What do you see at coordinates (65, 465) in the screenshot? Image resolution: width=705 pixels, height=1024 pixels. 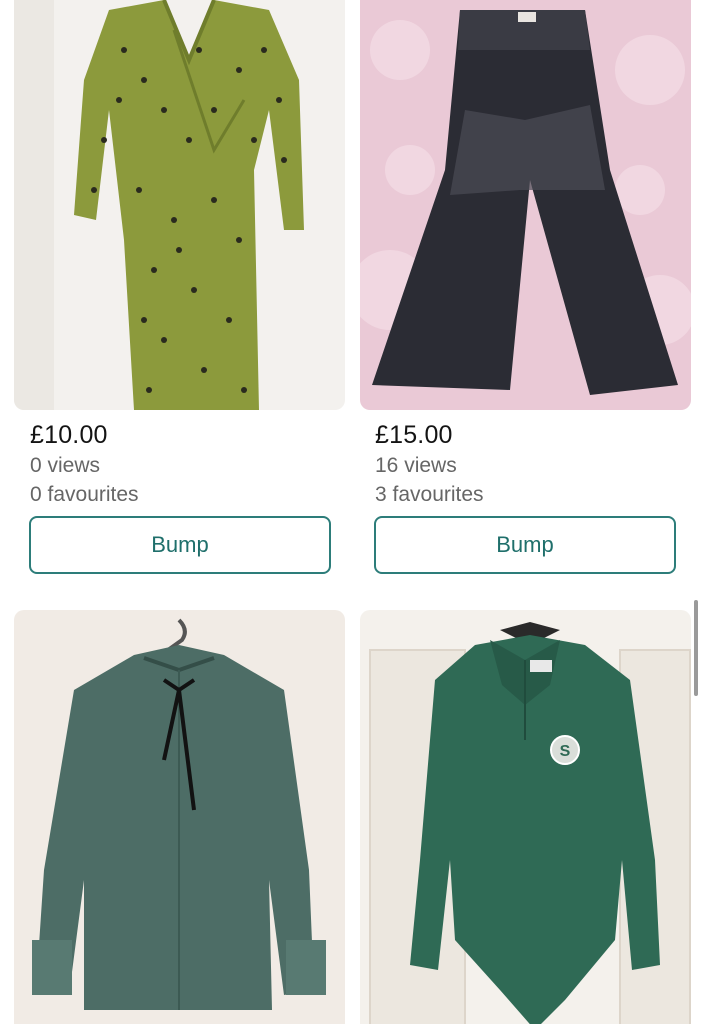 I see `listing-views: 0 views` at bounding box center [65, 465].